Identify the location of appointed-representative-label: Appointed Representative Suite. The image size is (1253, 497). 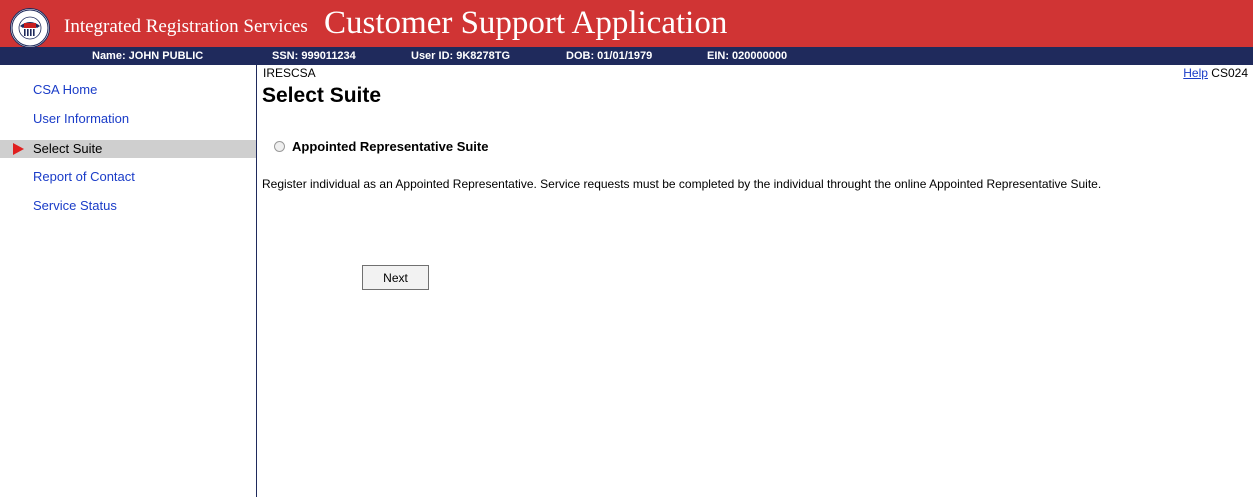
(390, 146).